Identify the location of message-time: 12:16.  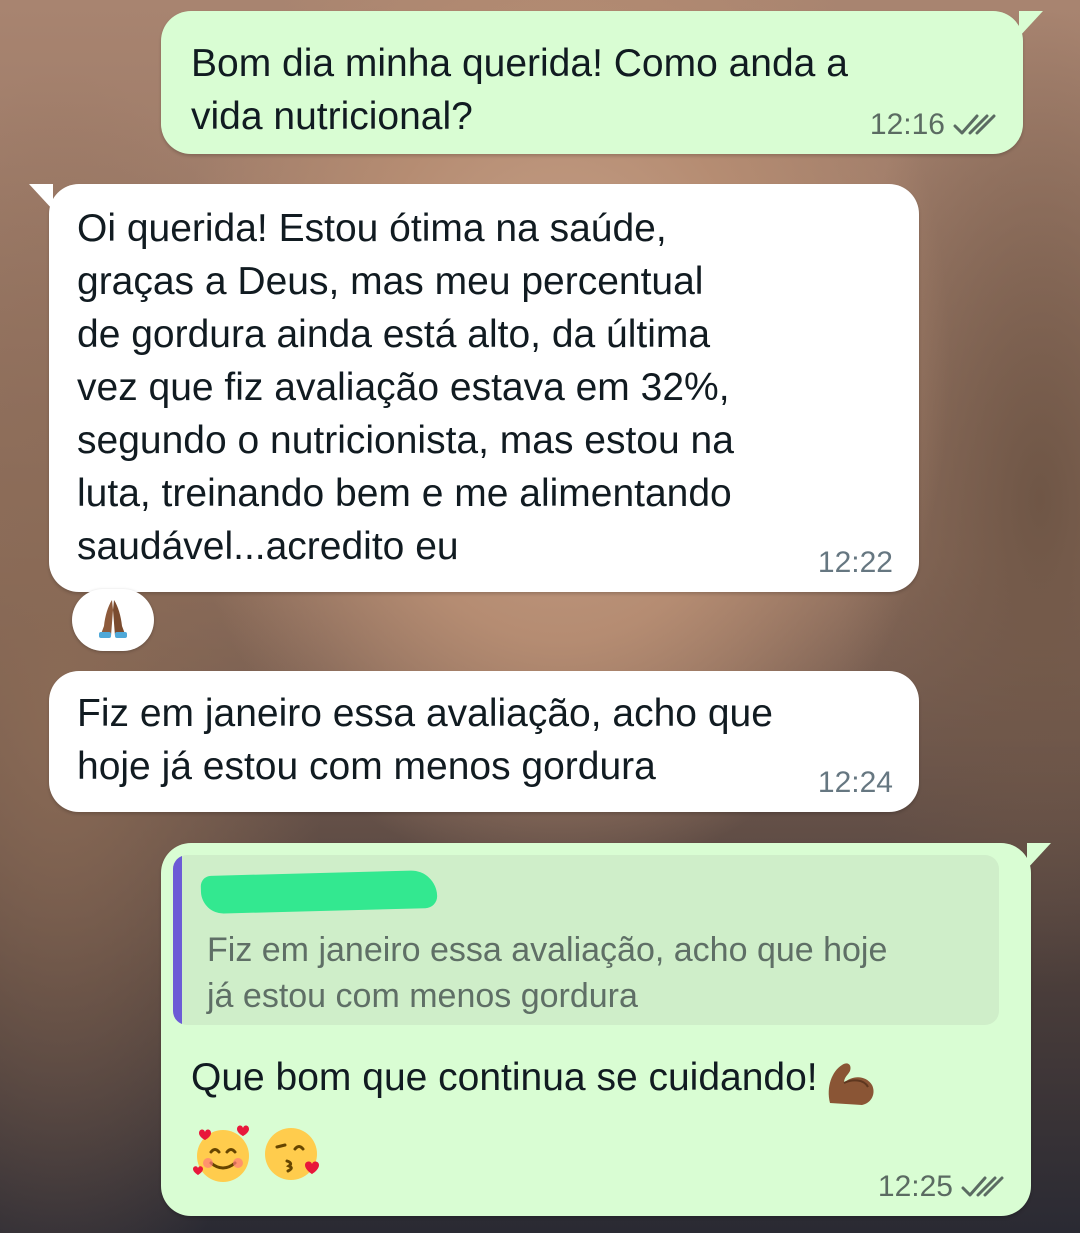
(907, 124).